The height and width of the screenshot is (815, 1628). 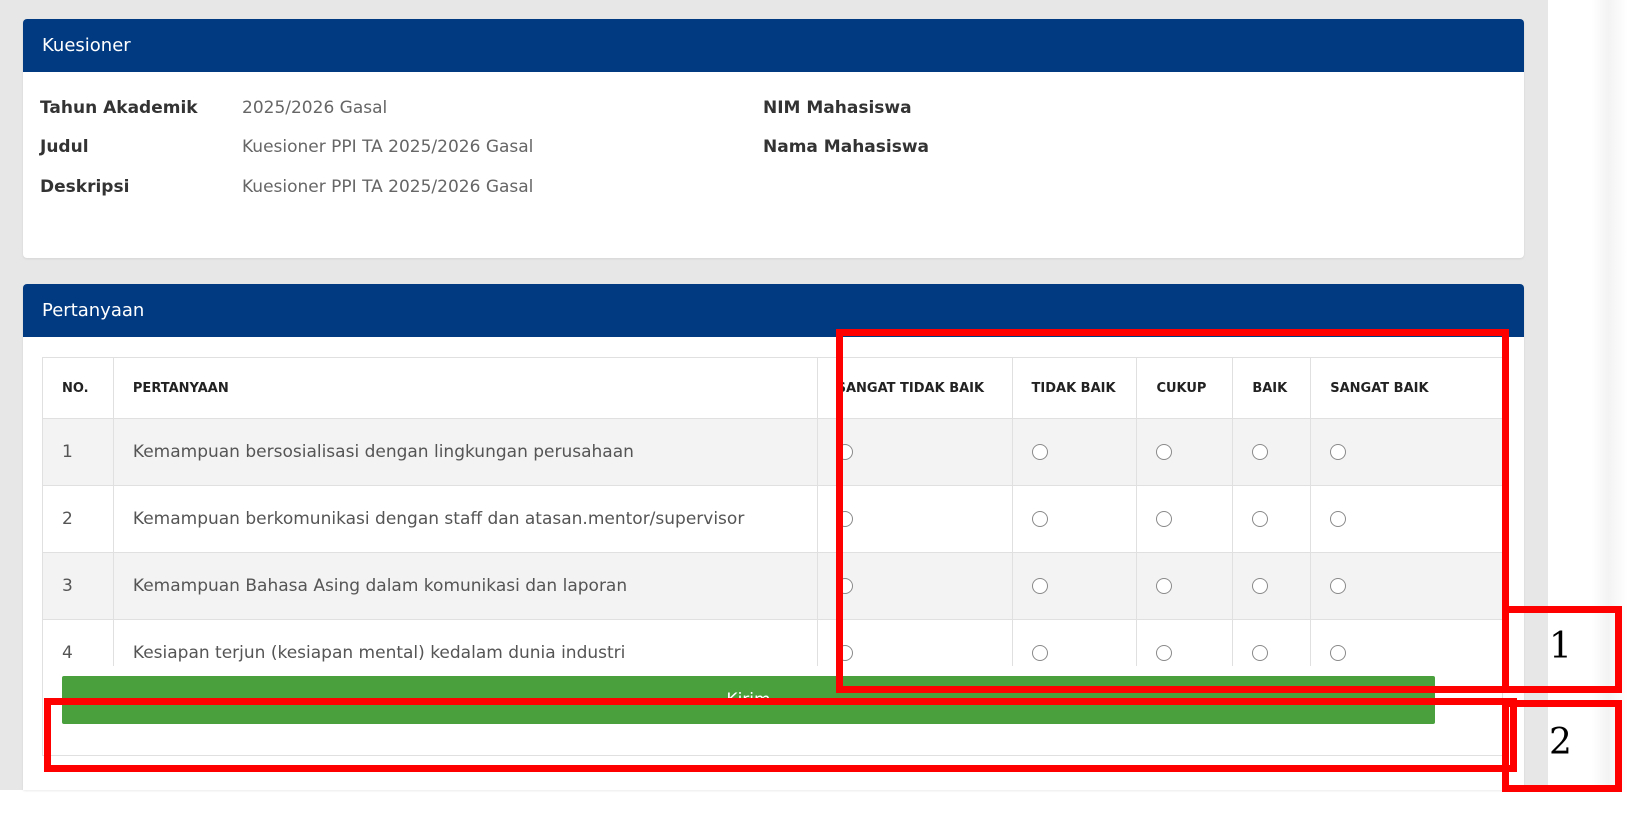 I want to click on tahun-akademik-value: 2025/2026 Gasal, so click(x=315, y=108).